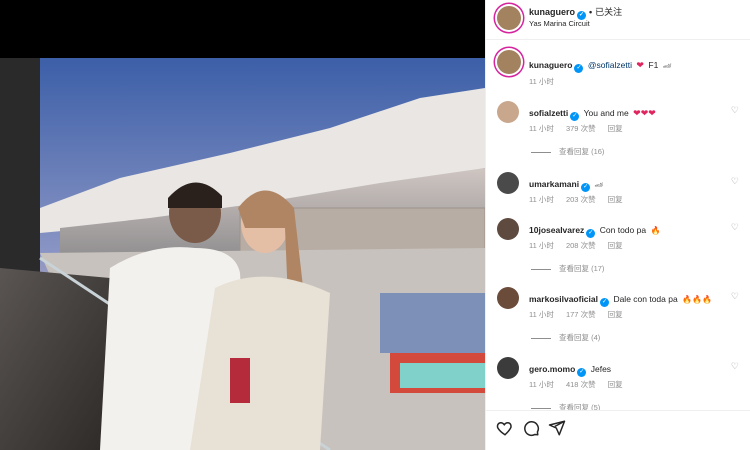 The image size is (750, 450). I want to click on comment-icon, so click(531, 428).